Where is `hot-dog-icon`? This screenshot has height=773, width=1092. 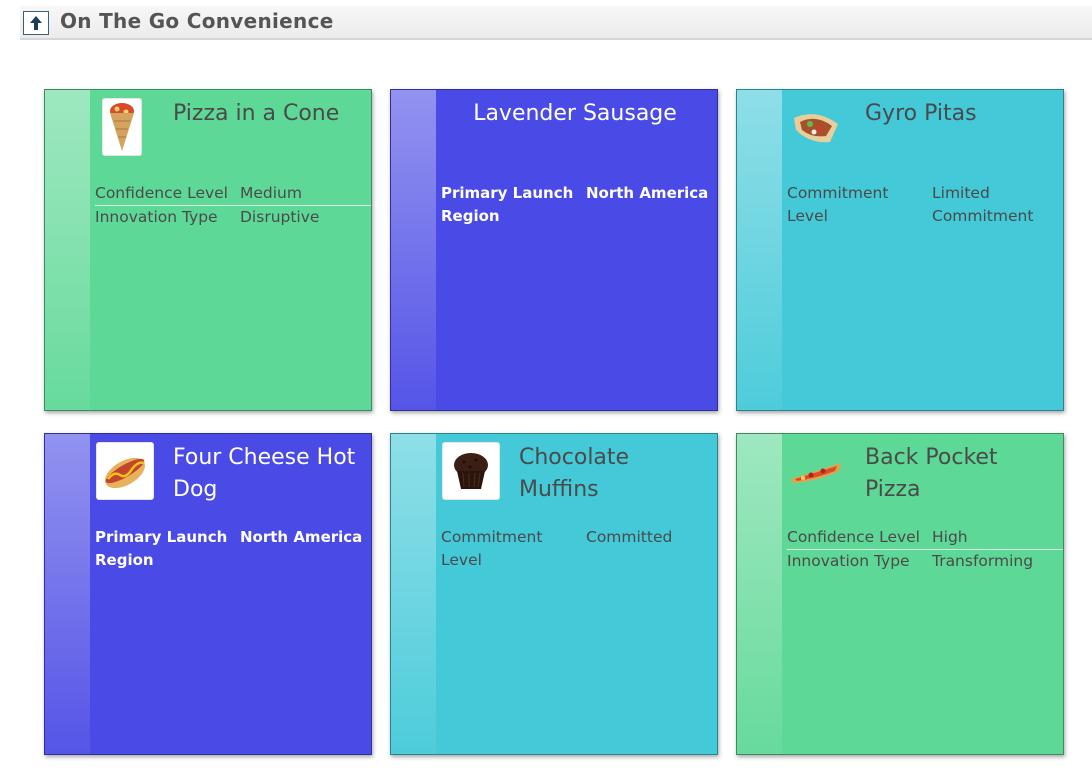
hot-dog-icon is located at coordinates (125, 471).